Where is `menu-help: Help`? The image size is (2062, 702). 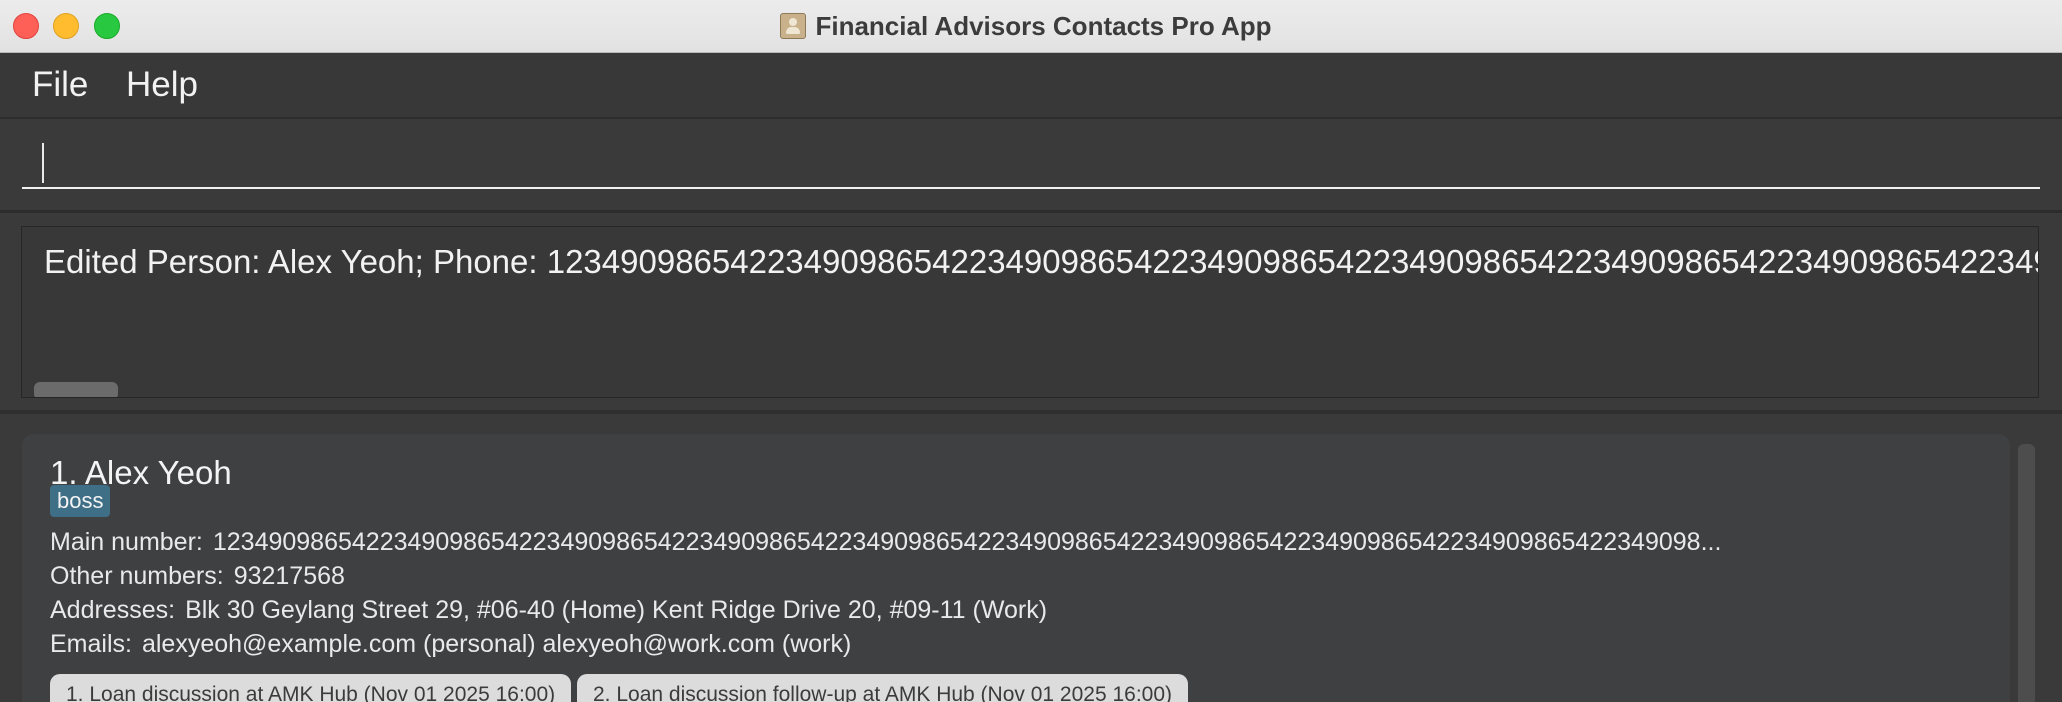 menu-help: Help is located at coordinates (162, 85).